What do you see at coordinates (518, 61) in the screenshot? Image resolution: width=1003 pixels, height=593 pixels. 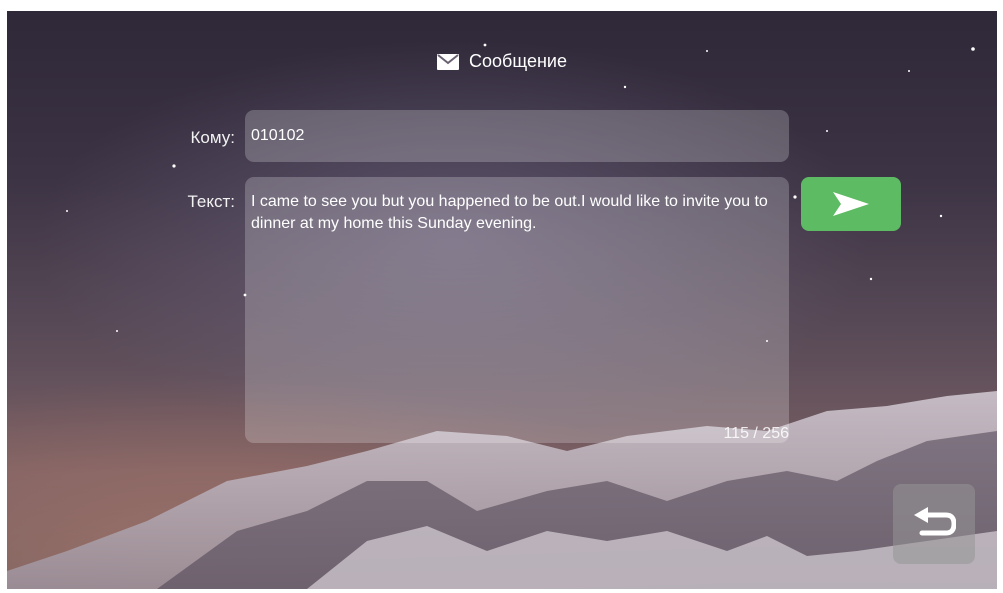 I see `title-text: Сообщение` at bounding box center [518, 61].